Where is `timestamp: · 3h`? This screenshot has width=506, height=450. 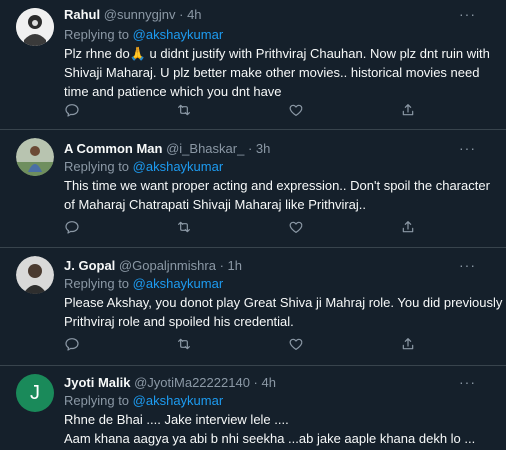 timestamp: · 3h is located at coordinates (259, 148).